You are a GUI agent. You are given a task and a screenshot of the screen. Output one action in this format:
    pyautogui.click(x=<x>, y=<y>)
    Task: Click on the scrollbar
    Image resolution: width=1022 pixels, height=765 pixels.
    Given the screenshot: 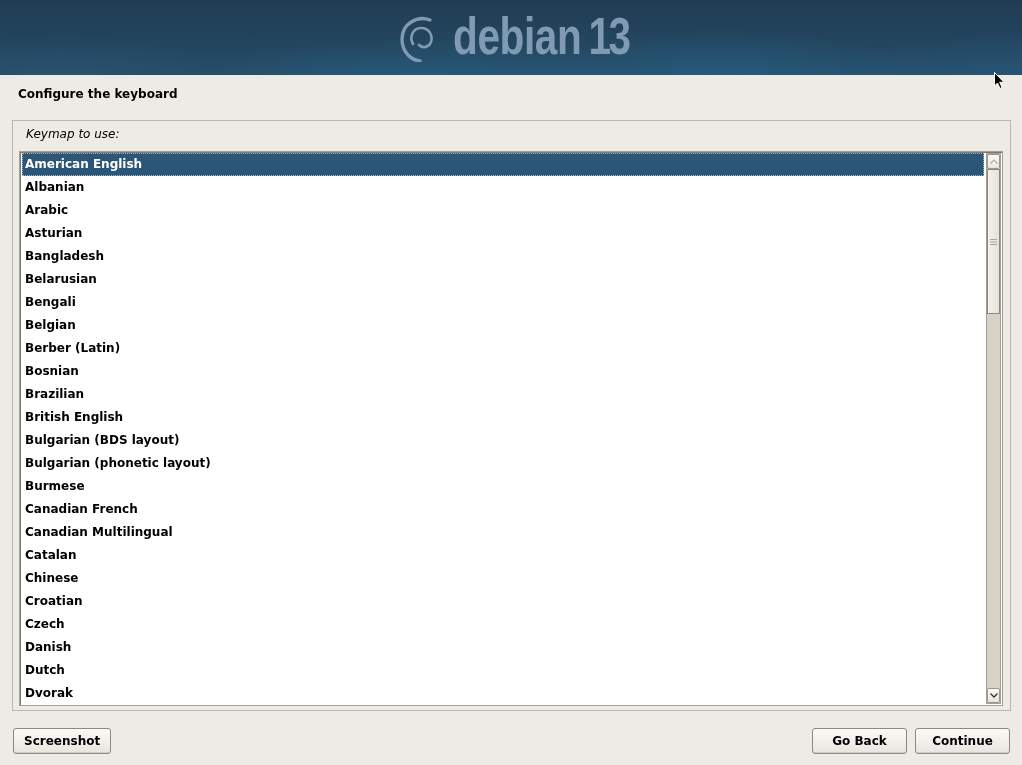 What is the action you would take?
    pyautogui.click(x=993, y=428)
    